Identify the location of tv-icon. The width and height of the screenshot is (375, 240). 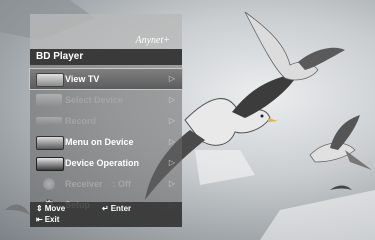
(50, 80).